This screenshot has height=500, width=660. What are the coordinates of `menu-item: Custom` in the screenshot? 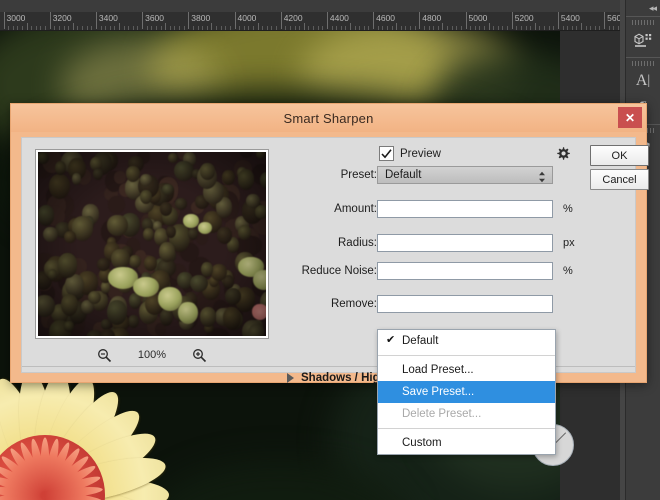 It's located at (466, 443).